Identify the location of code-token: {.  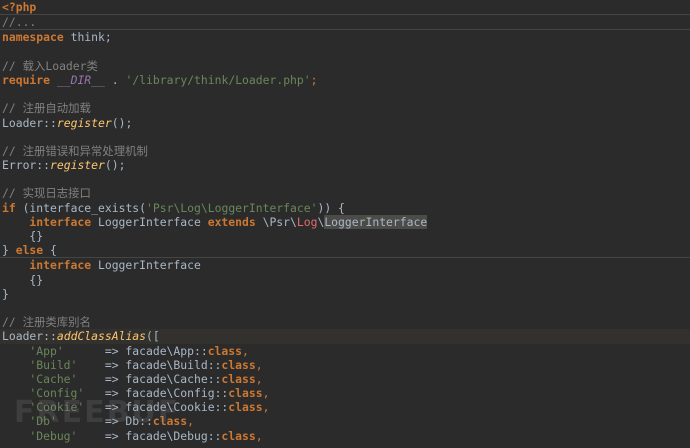
(50, 250).